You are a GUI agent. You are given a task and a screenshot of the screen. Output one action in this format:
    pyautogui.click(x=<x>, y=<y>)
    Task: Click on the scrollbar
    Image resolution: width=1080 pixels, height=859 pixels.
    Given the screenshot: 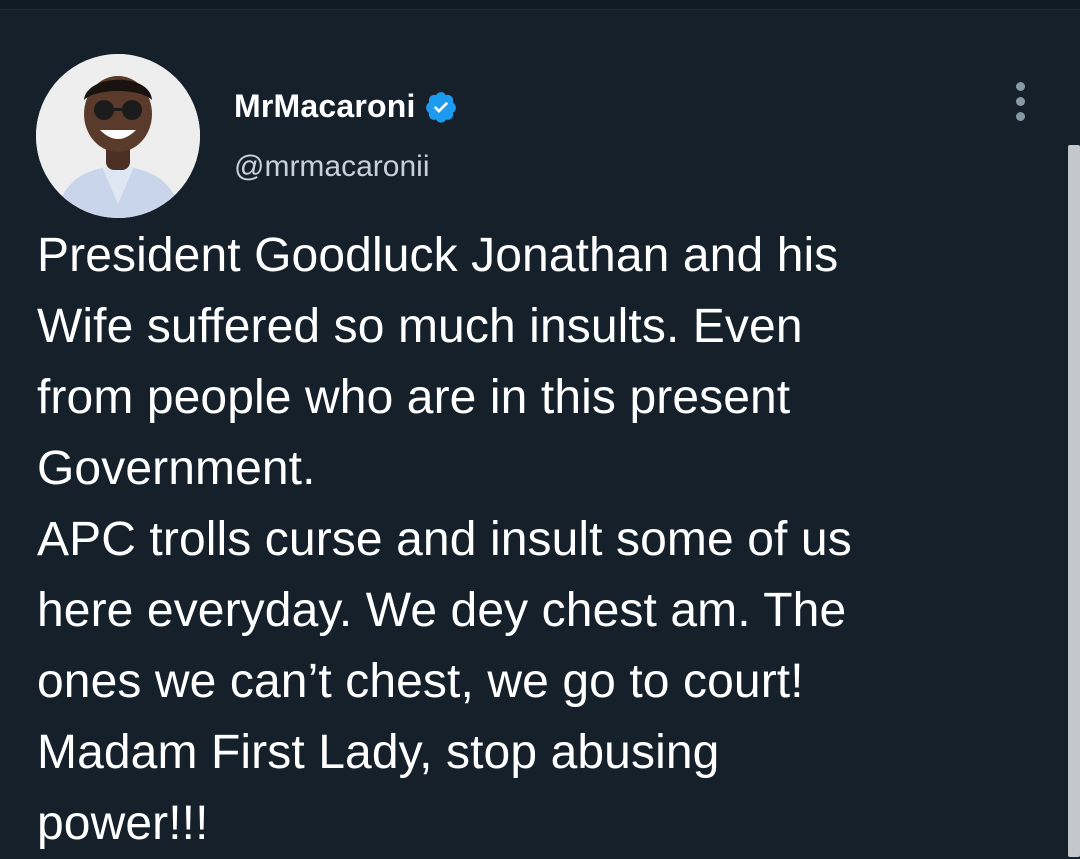 What is the action you would take?
    pyautogui.click(x=1074, y=501)
    